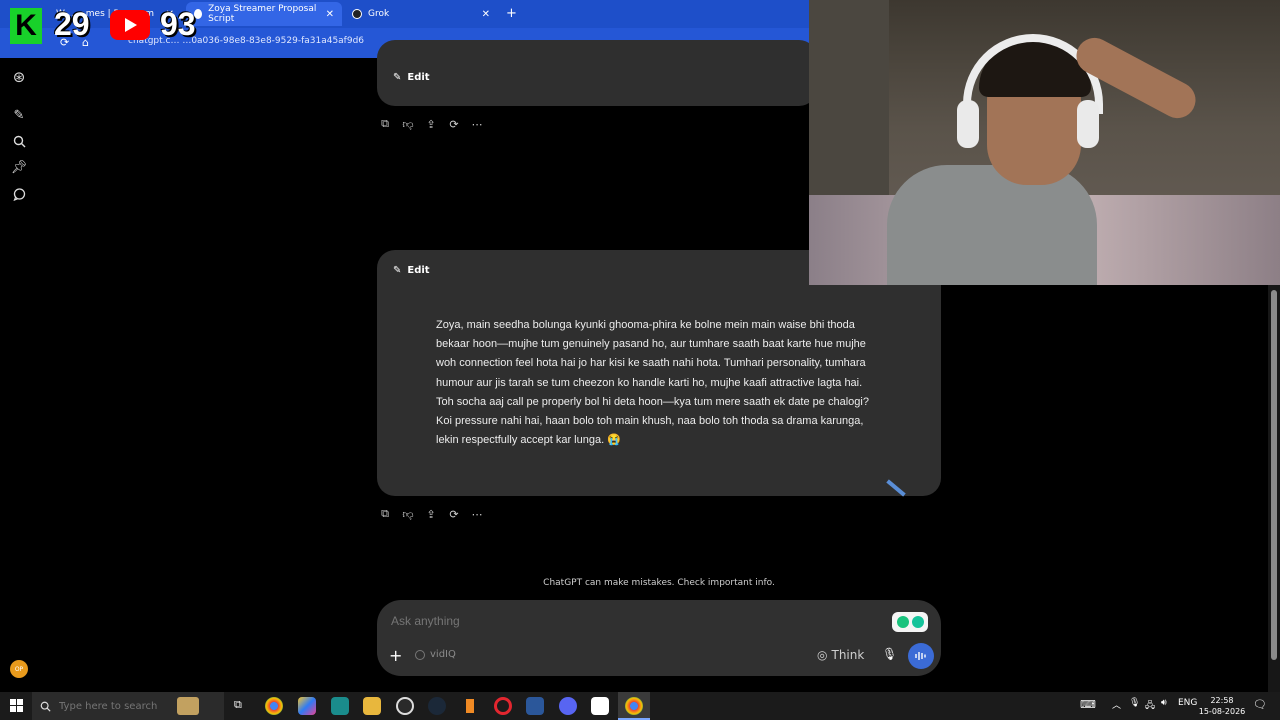 The image size is (1280, 720). What do you see at coordinates (238, 705) in the screenshot?
I see `task-view-icon: ⧉` at bounding box center [238, 705].